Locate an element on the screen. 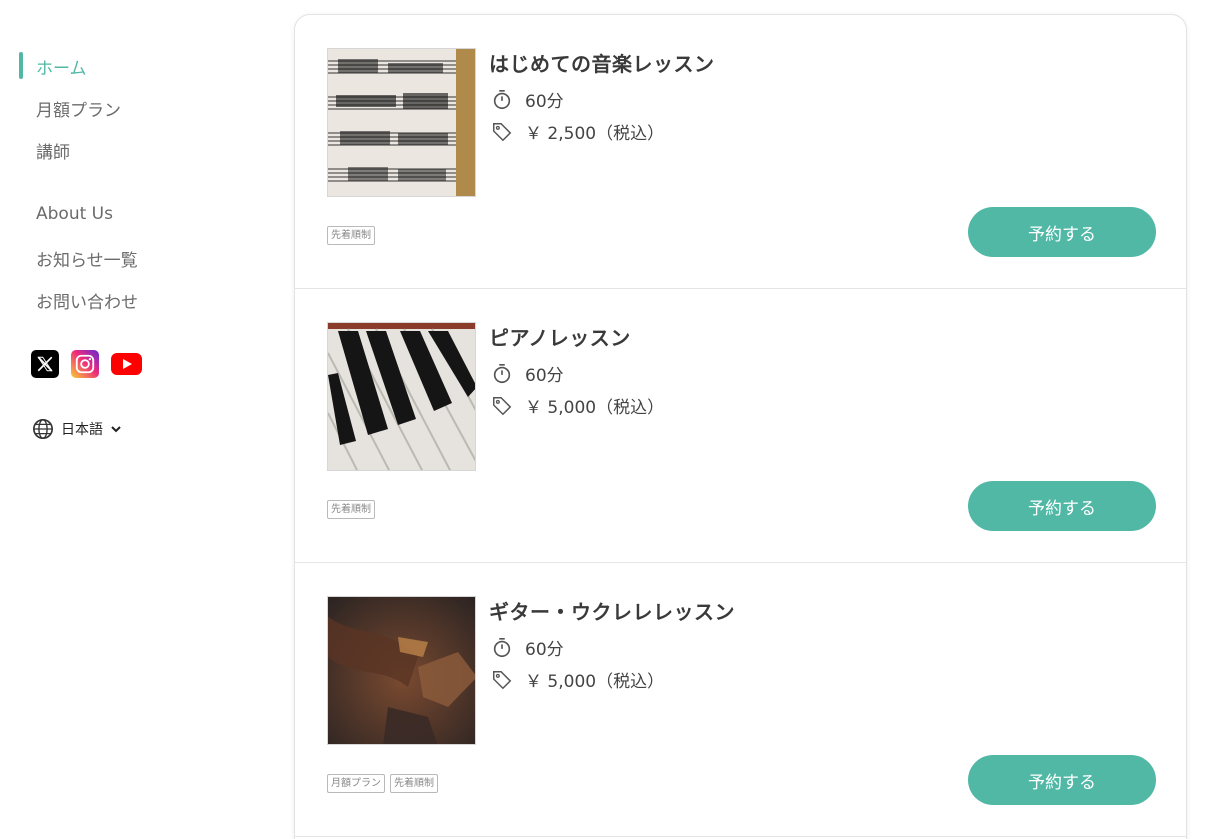  lesson-price: ￥ 2,500（税込） is located at coordinates (577, 131).